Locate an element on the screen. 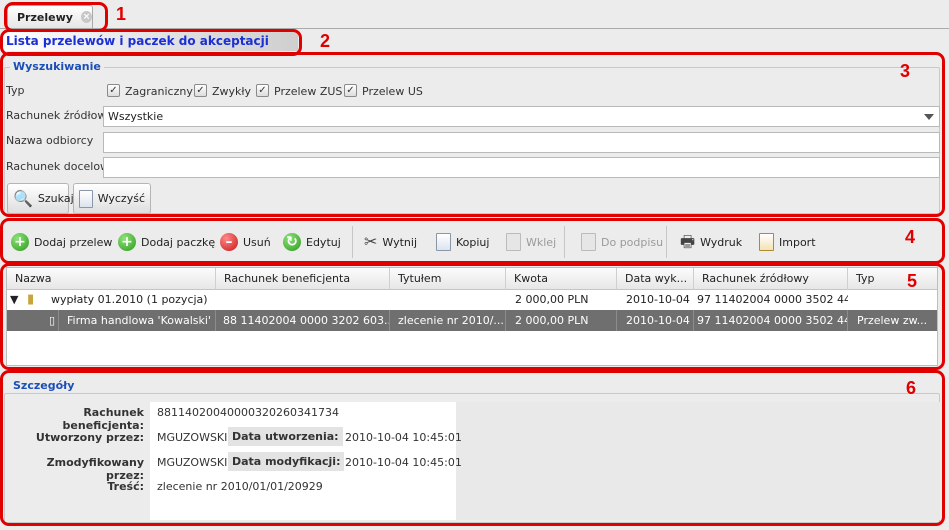 This screenshot has height=530, width=949. column-header-name: Nazwa is located at coordinates (111, 279).